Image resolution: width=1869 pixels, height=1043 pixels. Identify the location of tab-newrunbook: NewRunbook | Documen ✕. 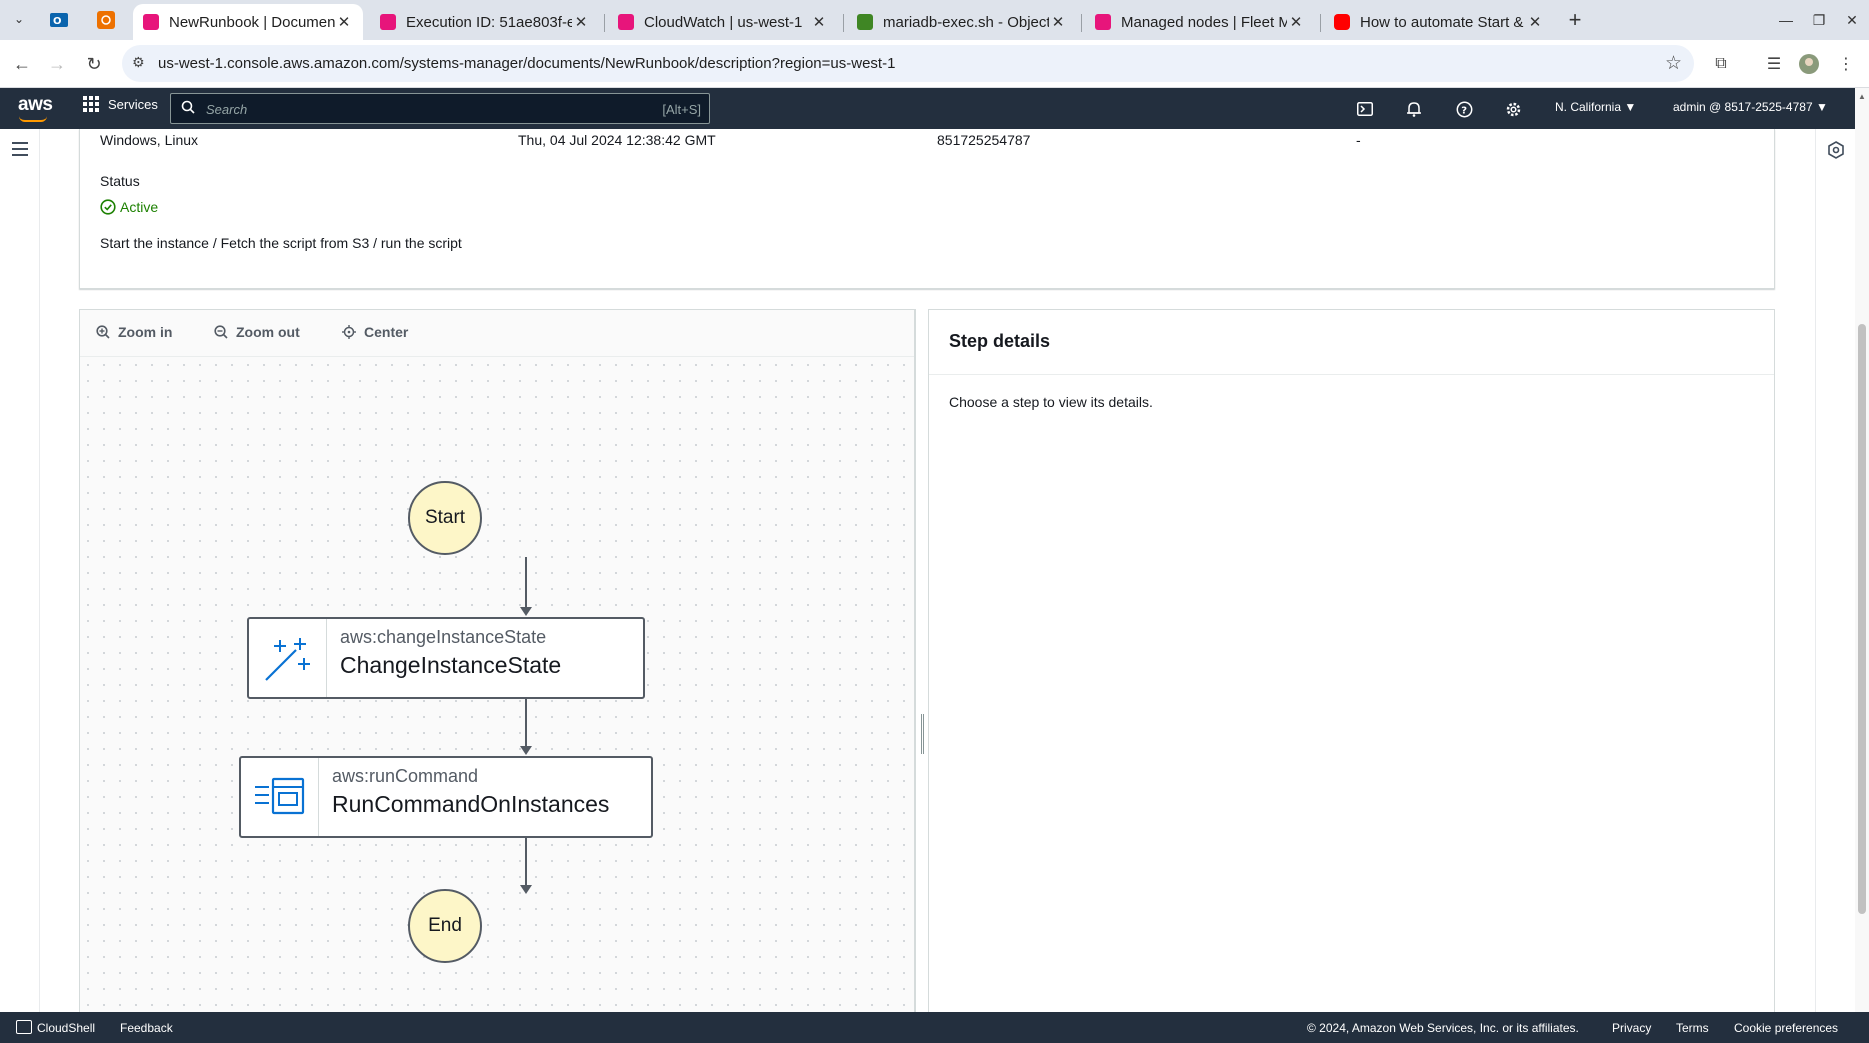
(248, 22).